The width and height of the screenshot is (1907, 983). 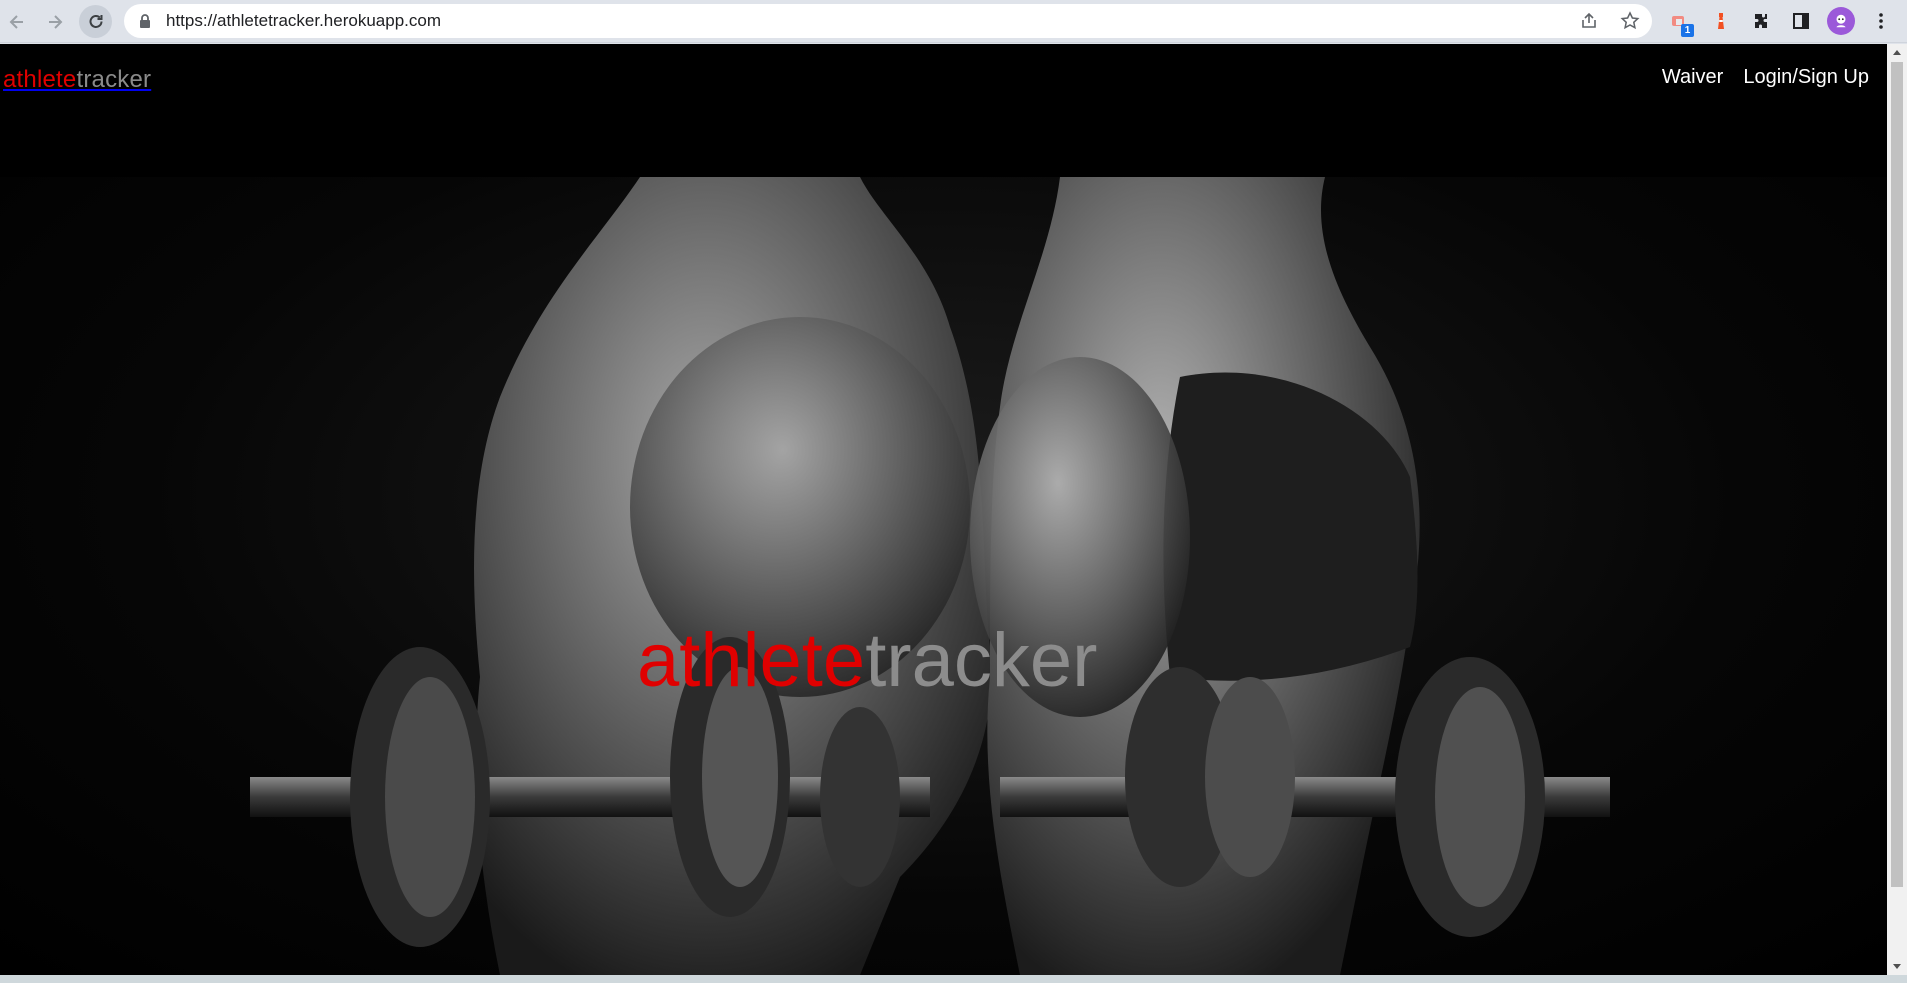 I want to click on hero-title: athletetracker, so click(x=867, y=660).